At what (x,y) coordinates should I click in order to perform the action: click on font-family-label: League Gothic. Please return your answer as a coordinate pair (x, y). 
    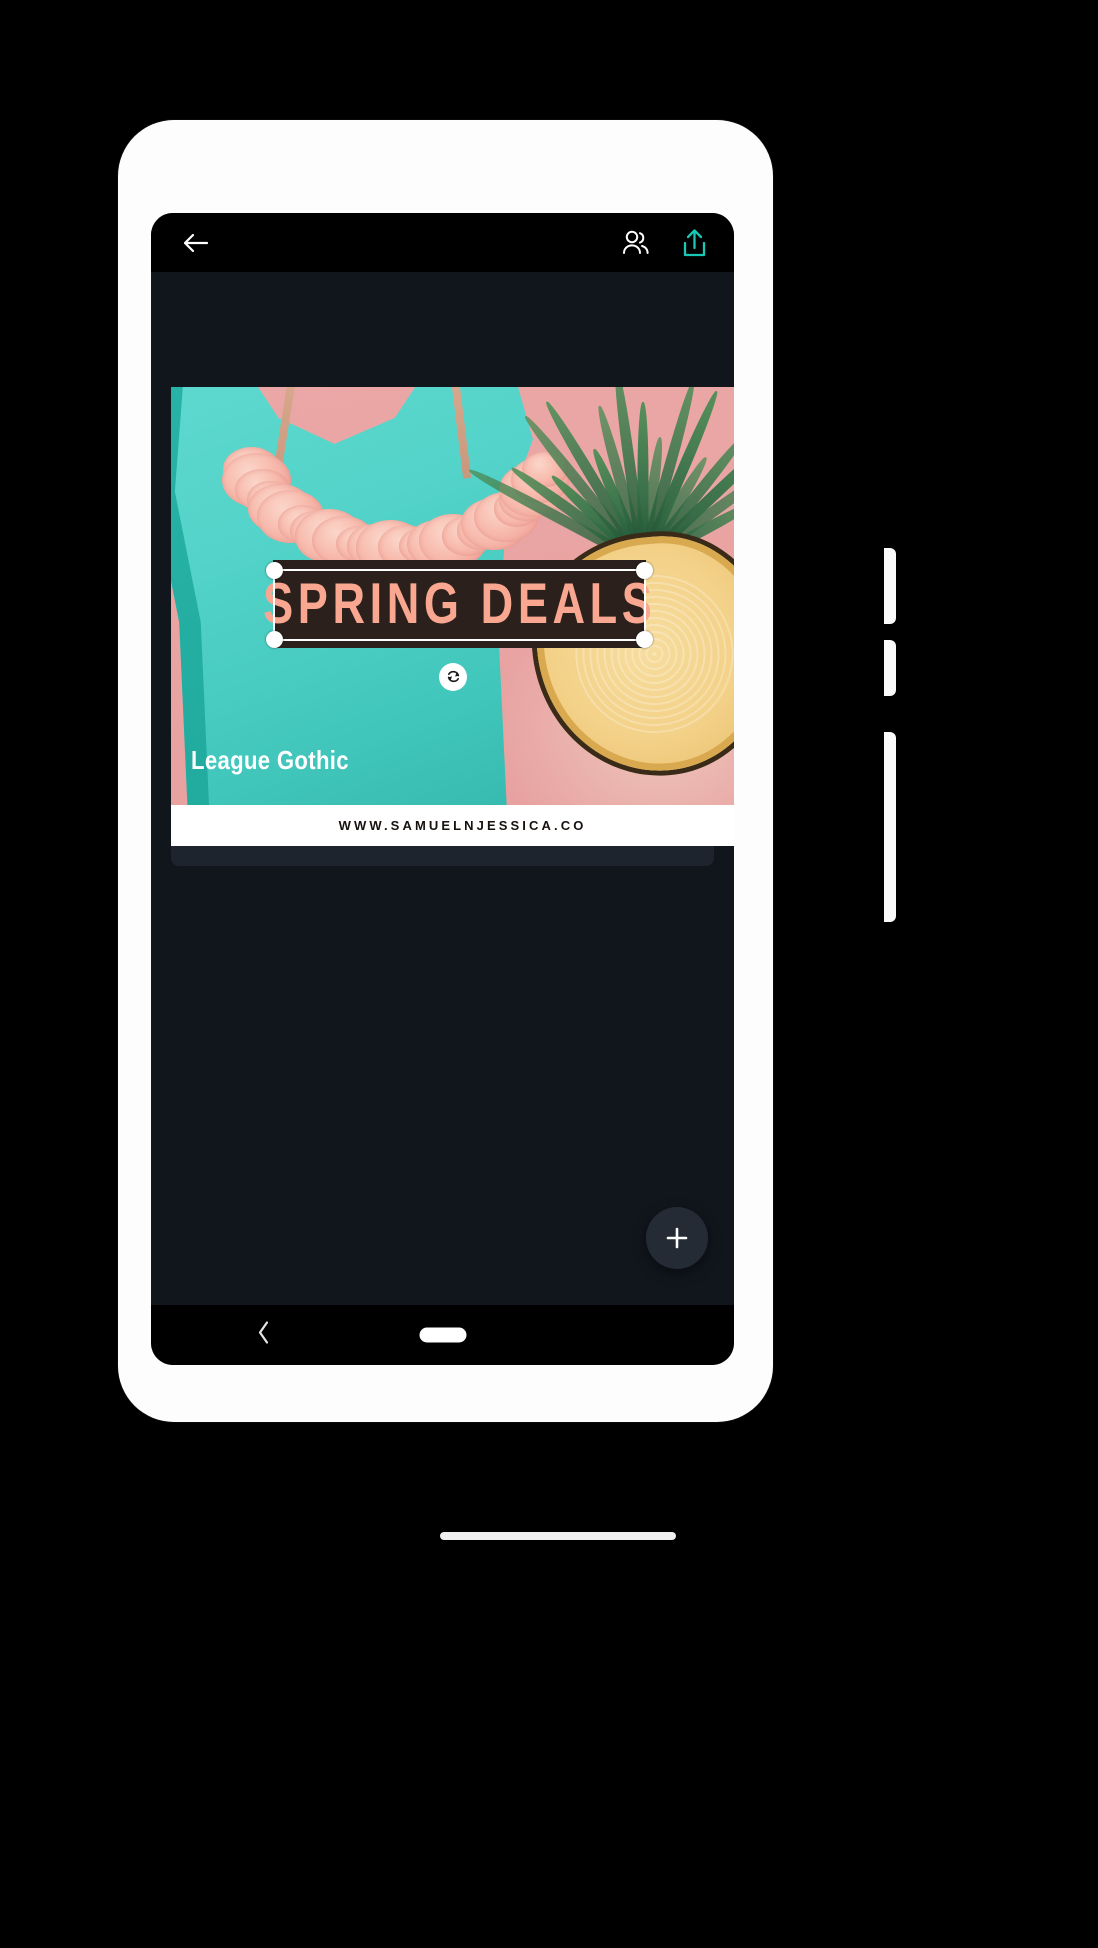
    Looking at the image, I should click on (270, 760).